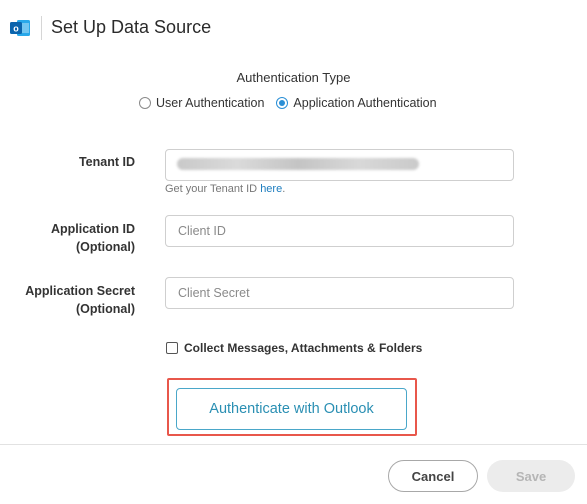  I want to click on radio-circle-checked-icon, so click(282, 103).